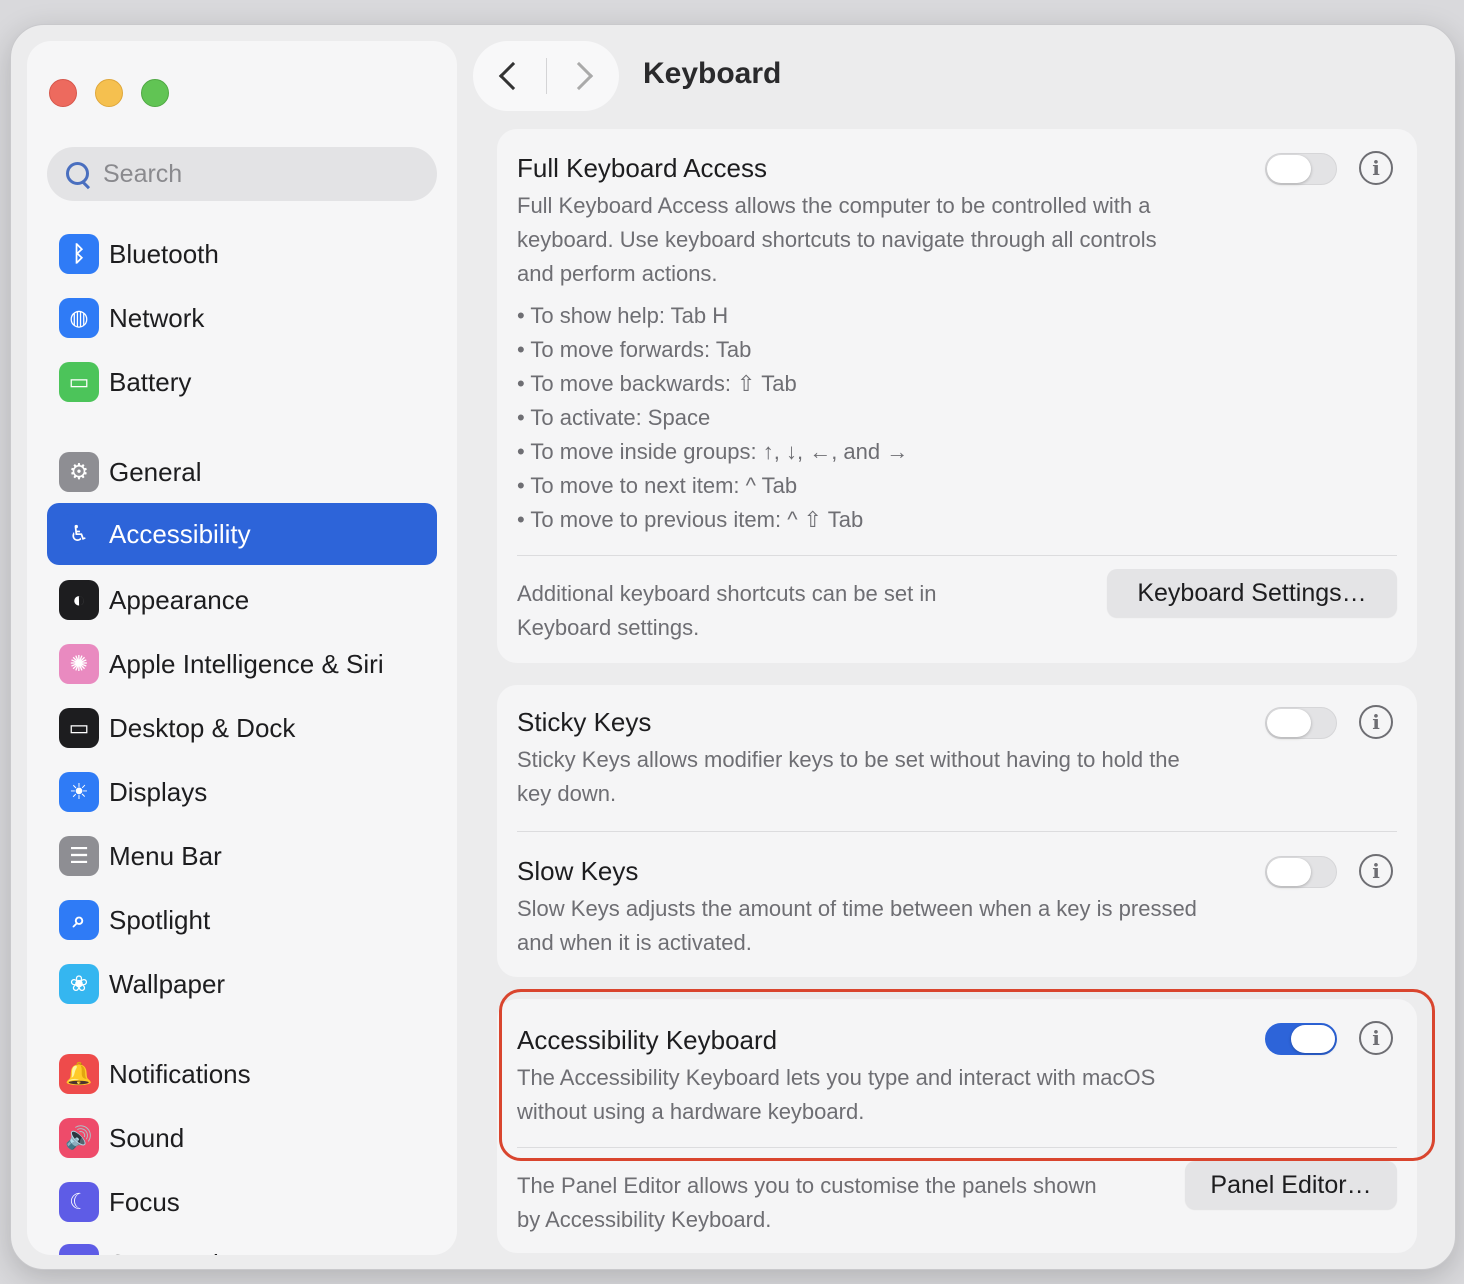  What do you see at coordinates (642, 168) in the screenshot?
I see `full-keyboard-access-title: Full Keyboard Access` at bounding box center [642, 168].